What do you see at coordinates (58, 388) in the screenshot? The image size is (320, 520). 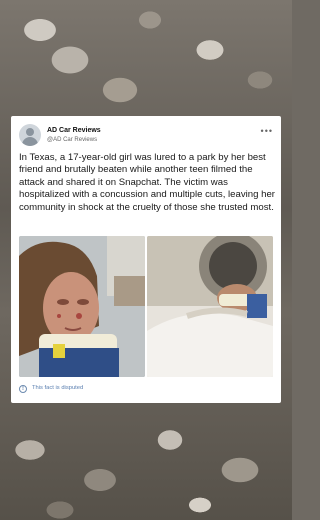 I see `disputed-label: This fact is disputed` at bounding box center [58, 388].